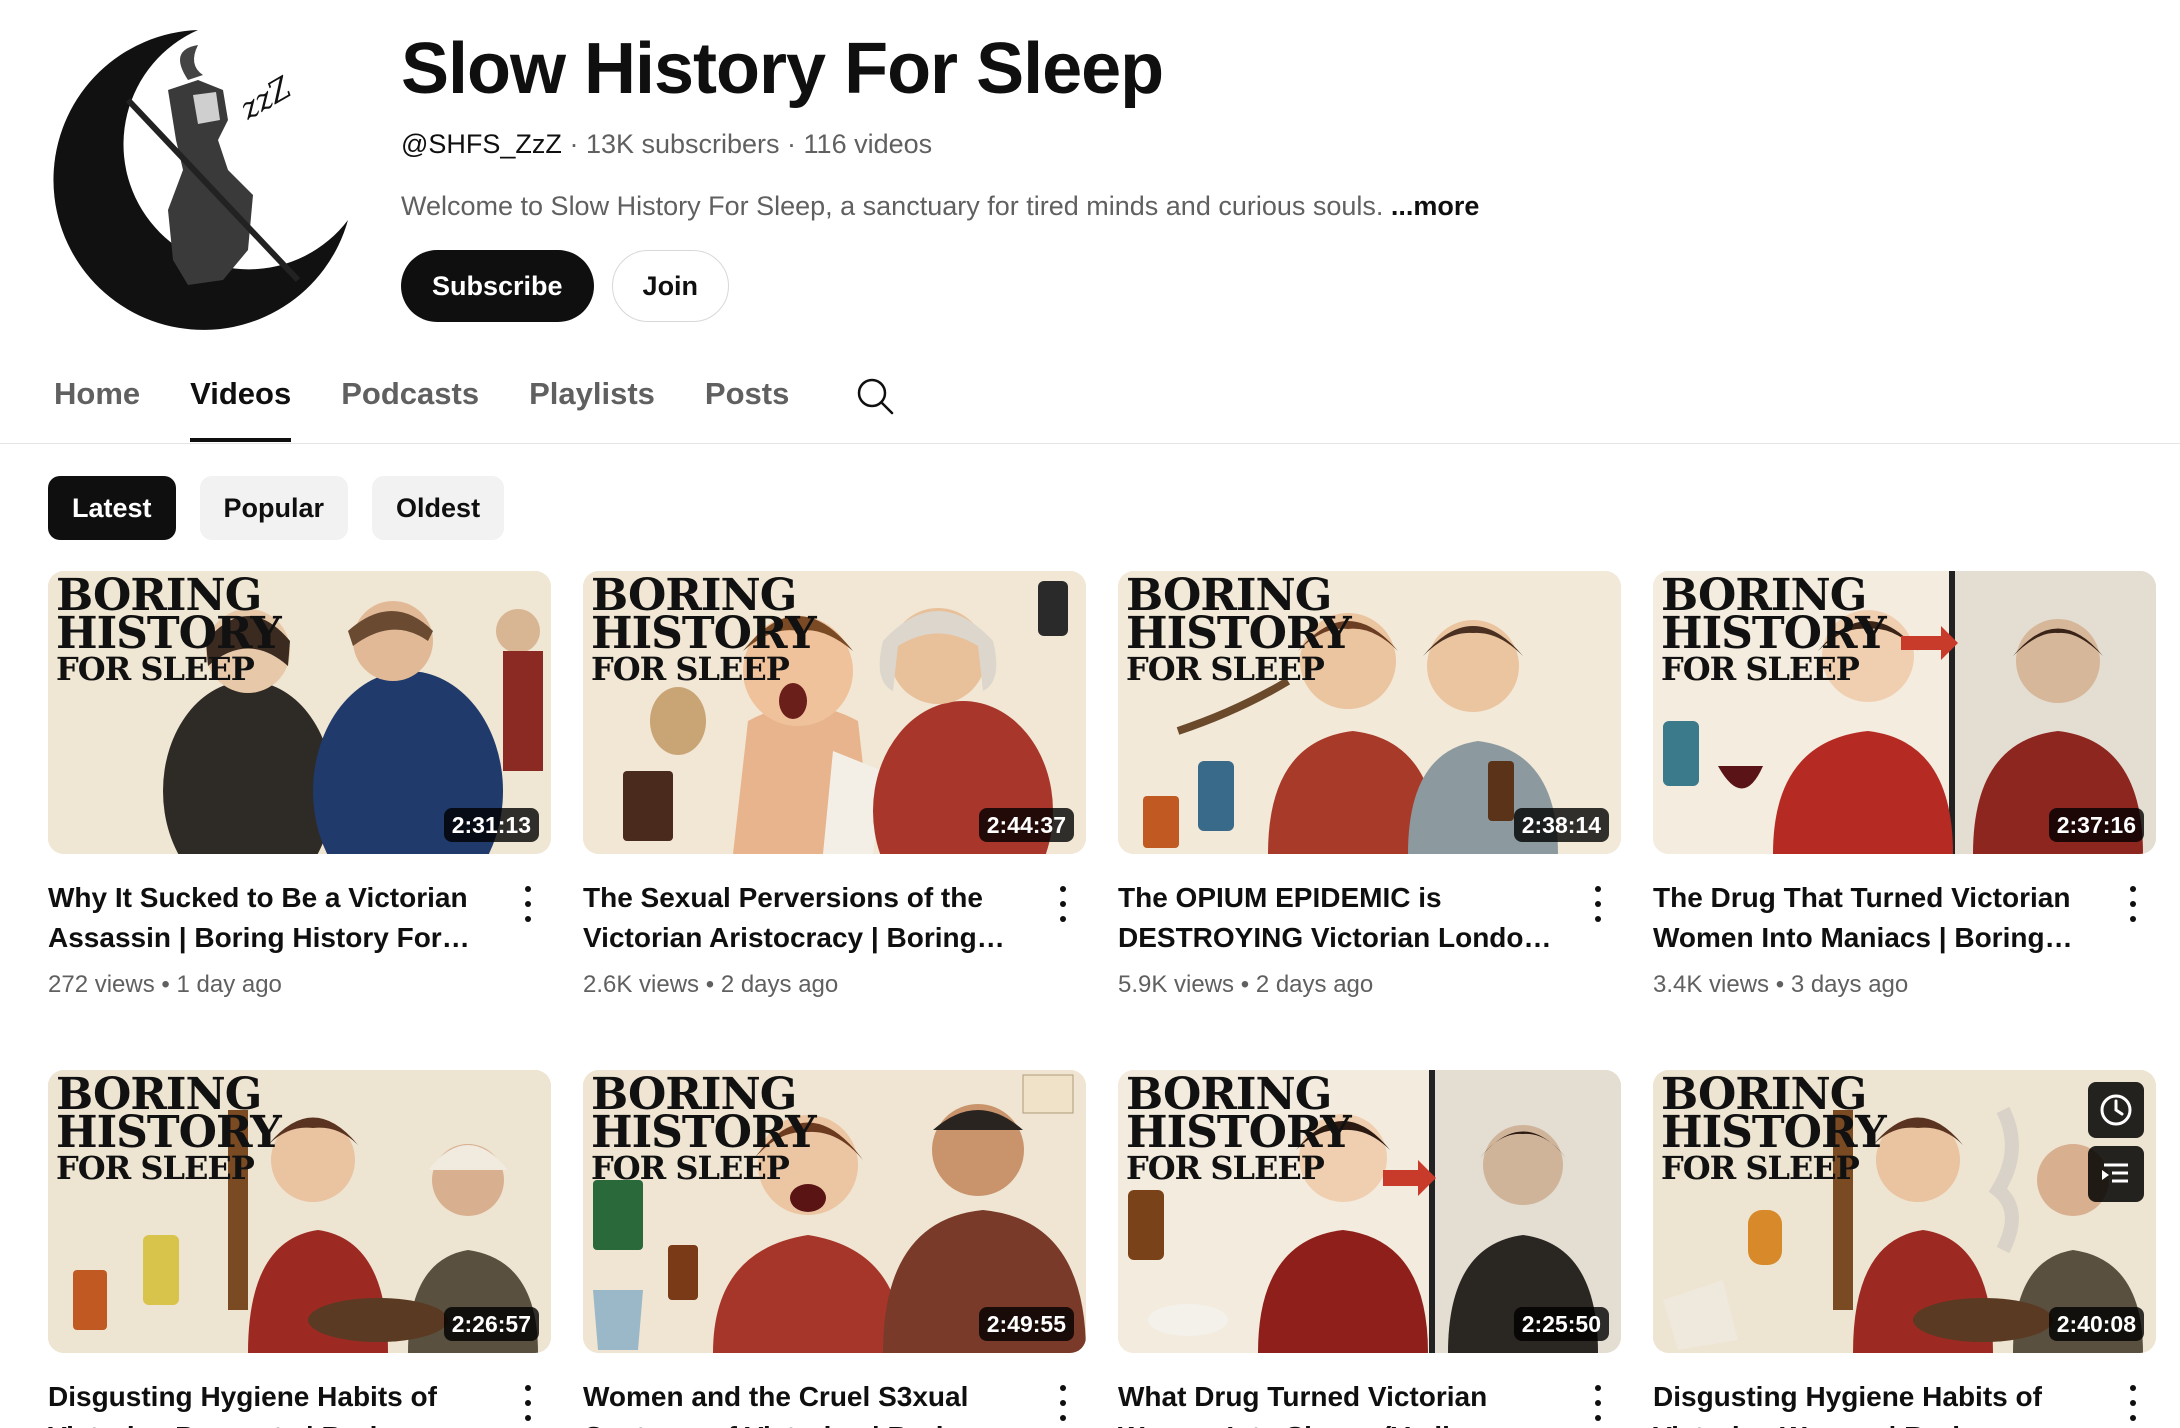 The image size is (2180, 1428). Describe the element at coordinates (1026, 825) in the screenshot. I see `duration-badge: 2:44:37` at that location.